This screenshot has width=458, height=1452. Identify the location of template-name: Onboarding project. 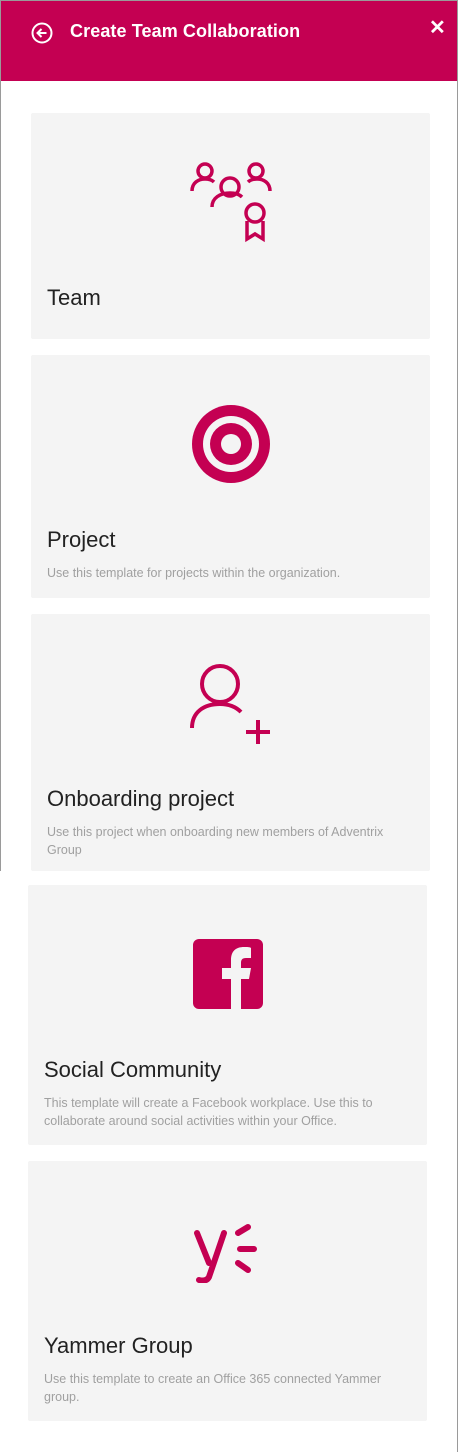
(141, 798).